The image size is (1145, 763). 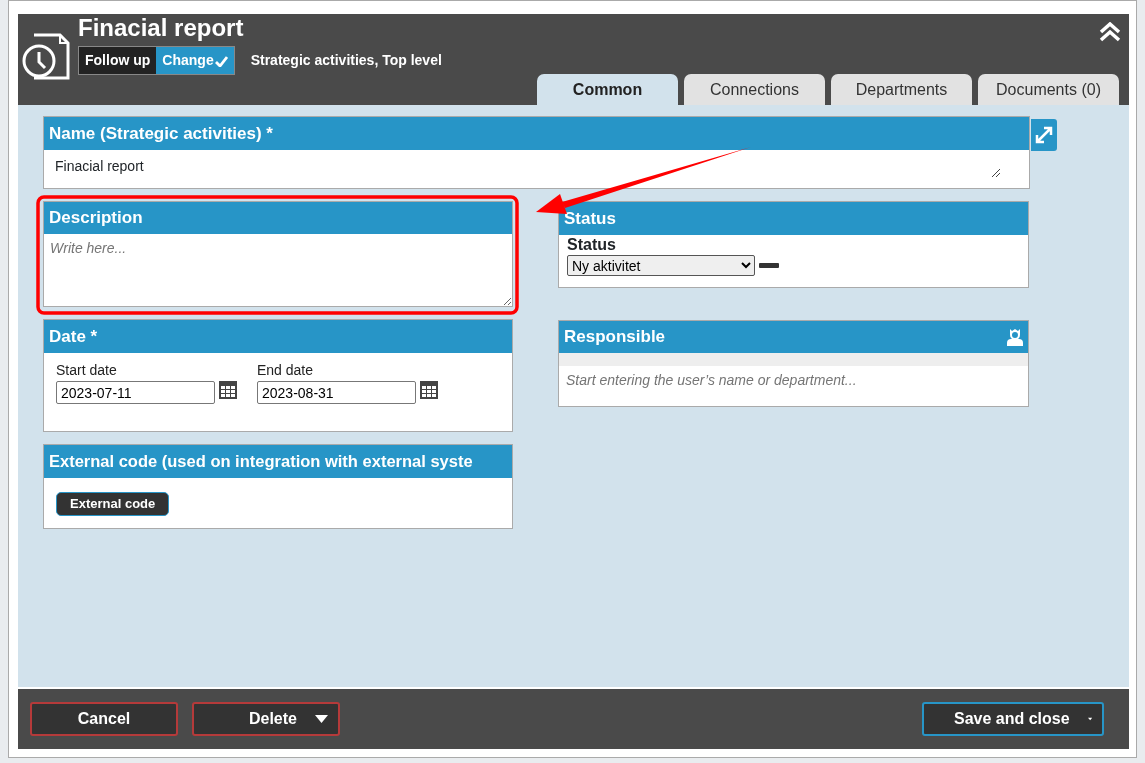 I want to click on tab: Connections, so click(x=754, y=89).